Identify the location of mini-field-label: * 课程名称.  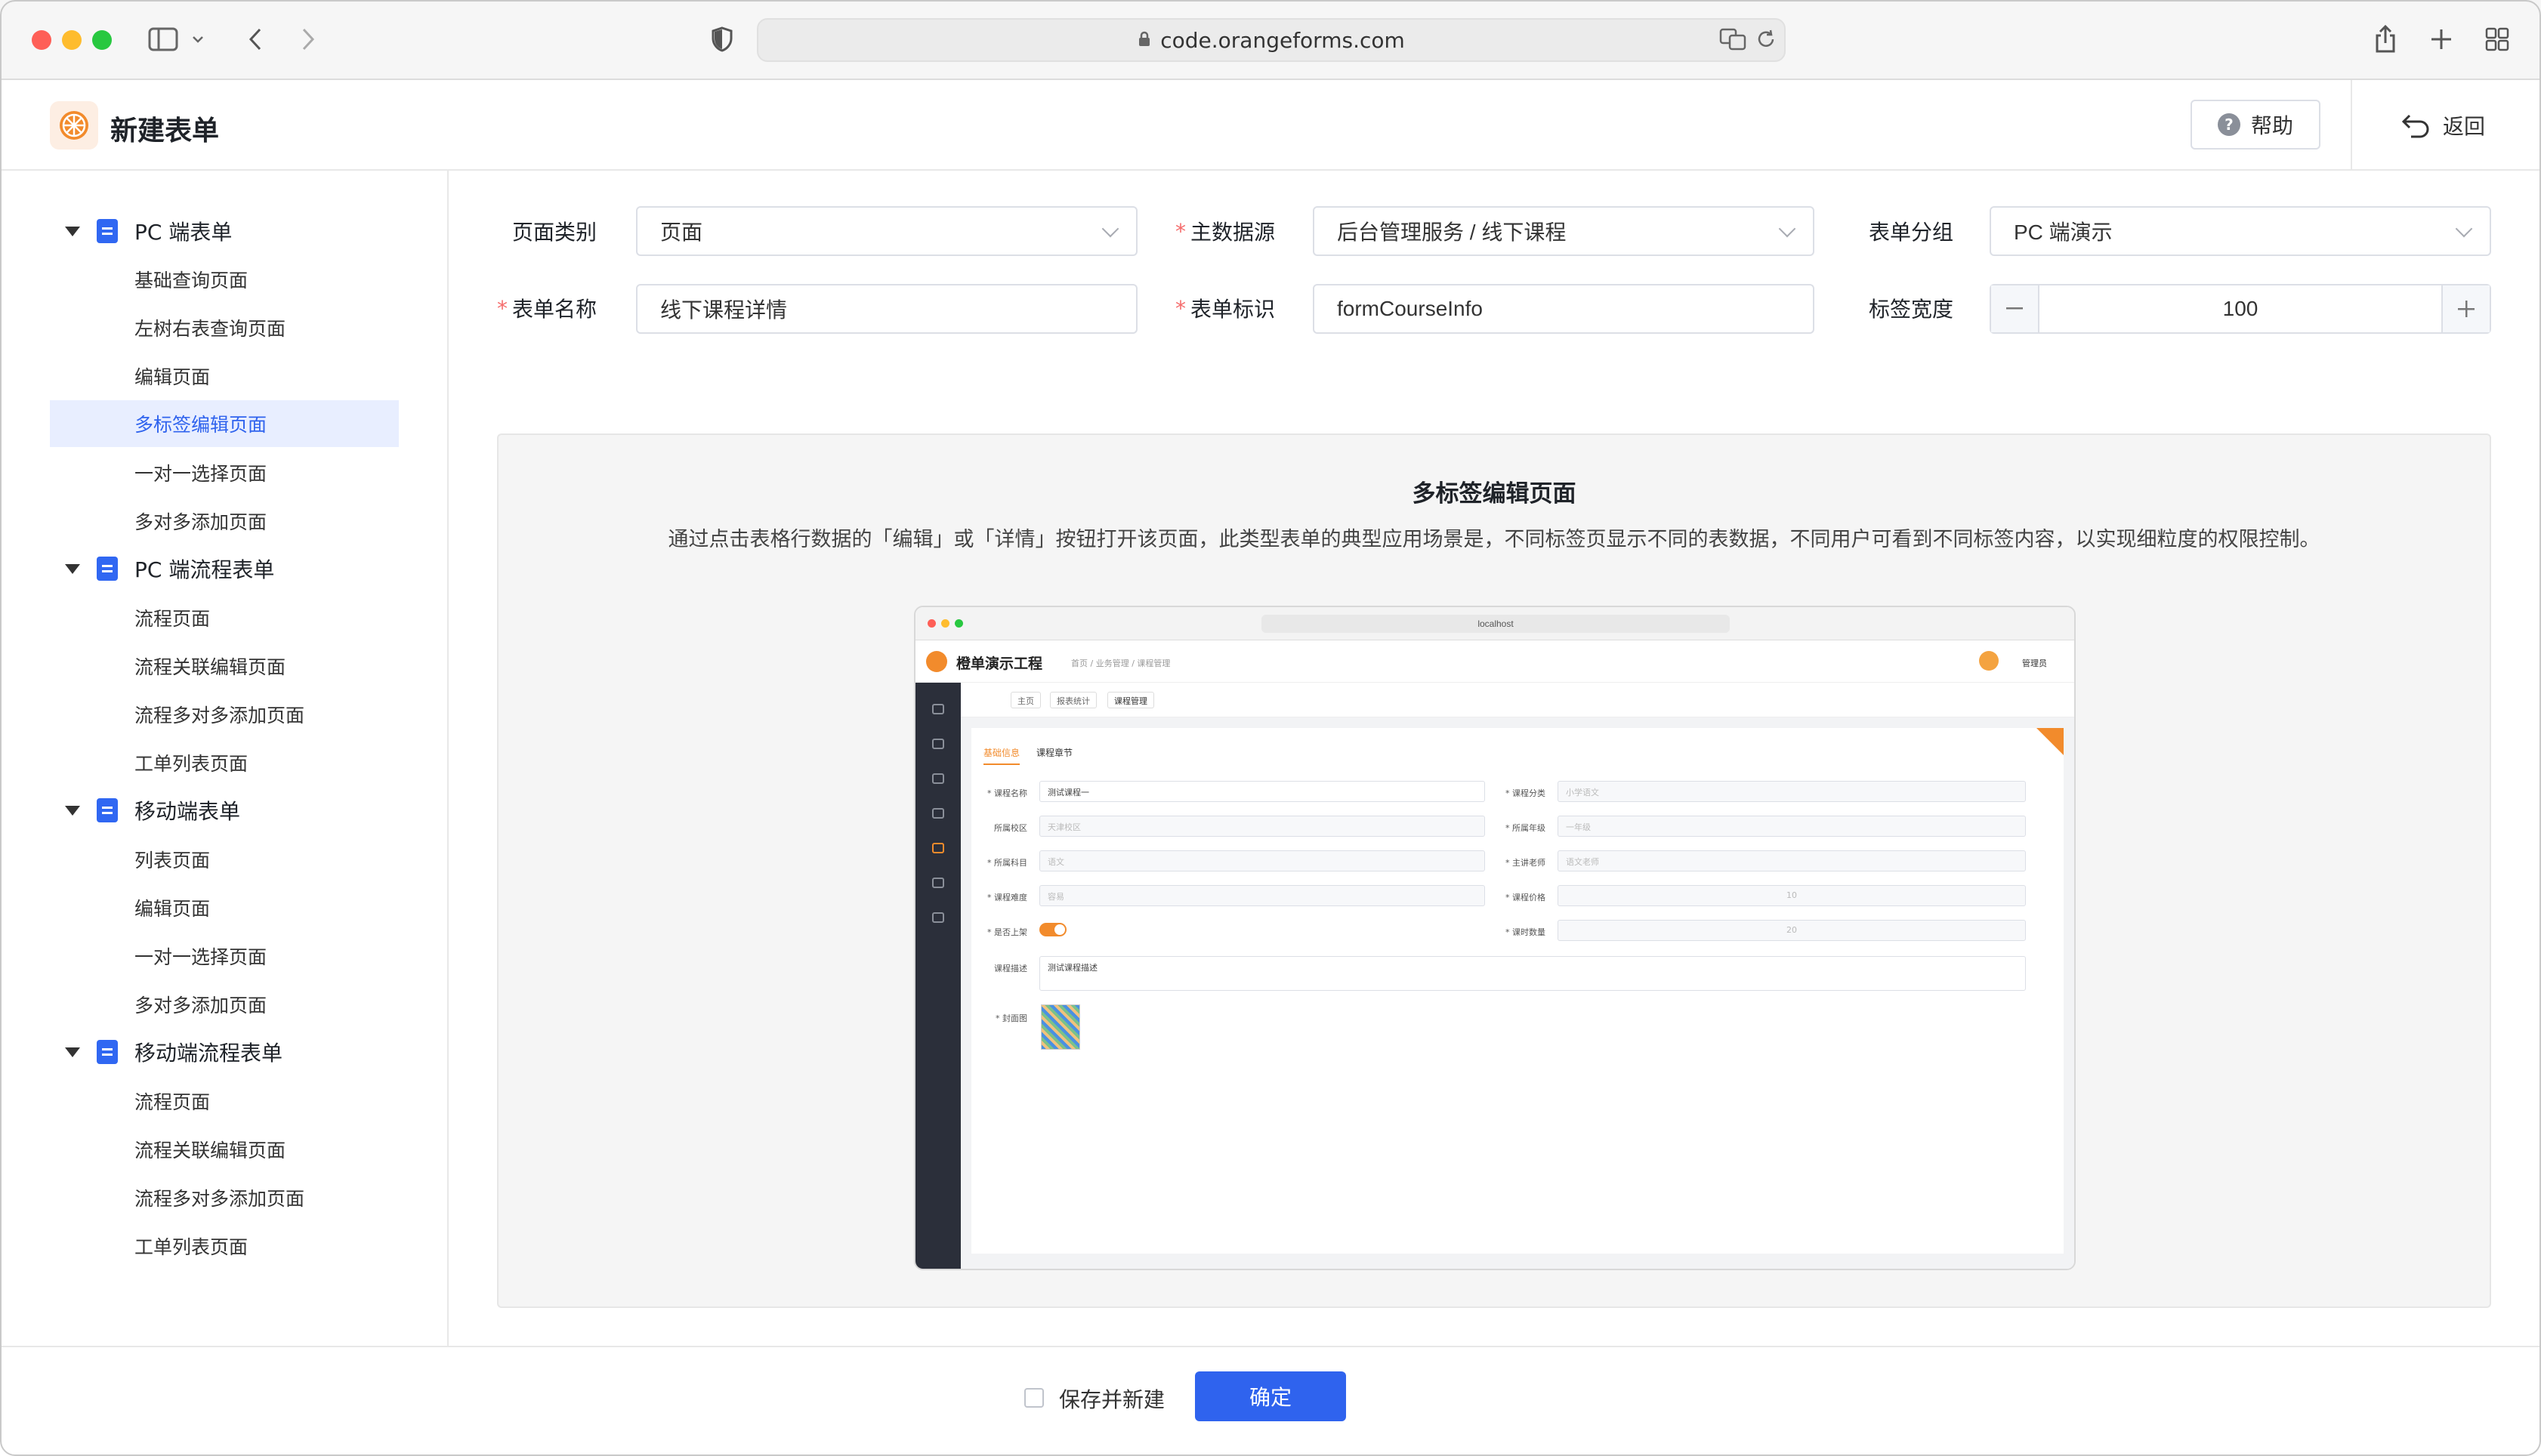
(1007, 793).